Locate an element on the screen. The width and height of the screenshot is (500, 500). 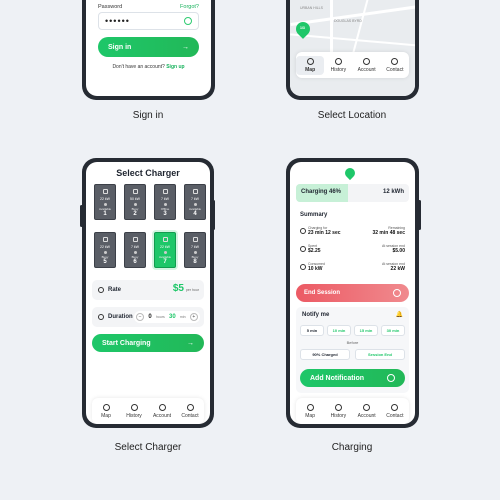
charger-number: 3 is located at coordinates (165, 214).